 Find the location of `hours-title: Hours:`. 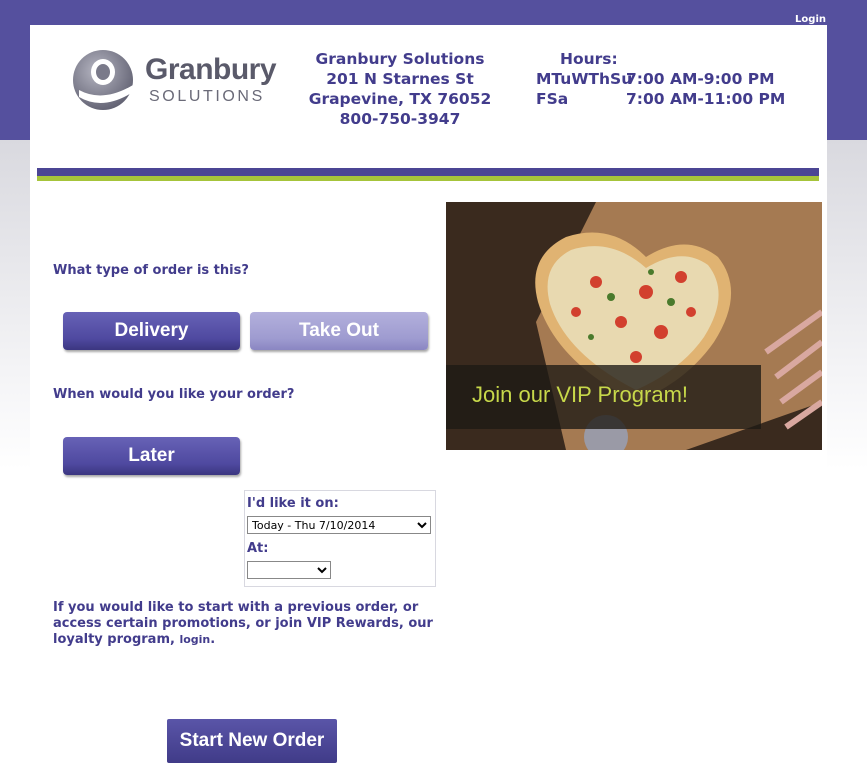

hours-title: Hours: is located at coordinates (589, 59).